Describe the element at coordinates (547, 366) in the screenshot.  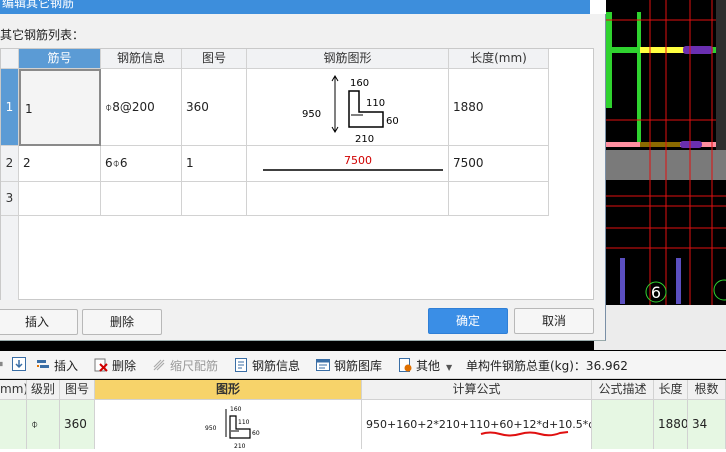
I see `total-weight-text: 单构件钢筋总重(kg)：36.962` at that location.